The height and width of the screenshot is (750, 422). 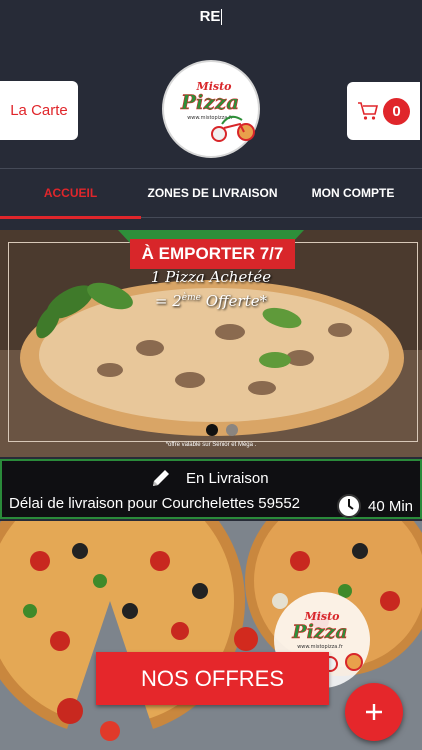 What do you see at coordinates (320, 647) in the screenshot?
I see `logo-watermark-url: www.mistopizza.fr` at bounding box center [320, 647].